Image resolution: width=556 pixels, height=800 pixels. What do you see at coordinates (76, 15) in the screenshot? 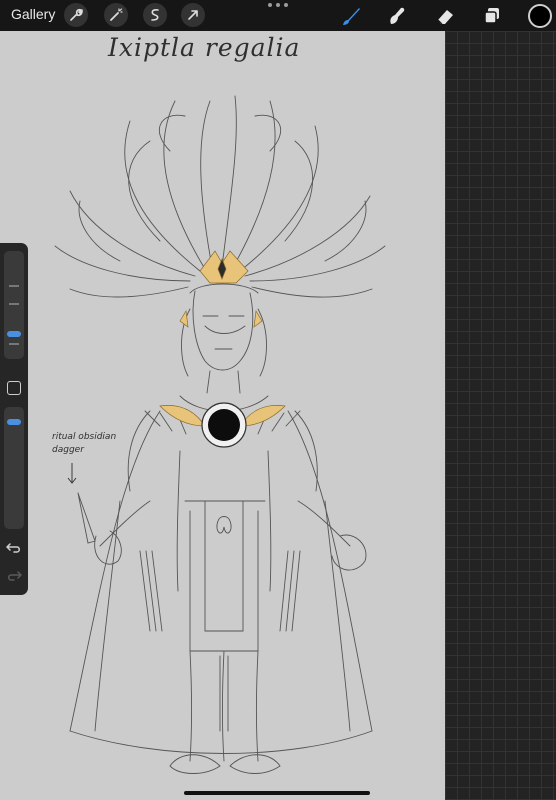
I see `wrench-icon` at bounding box center [76, 15].